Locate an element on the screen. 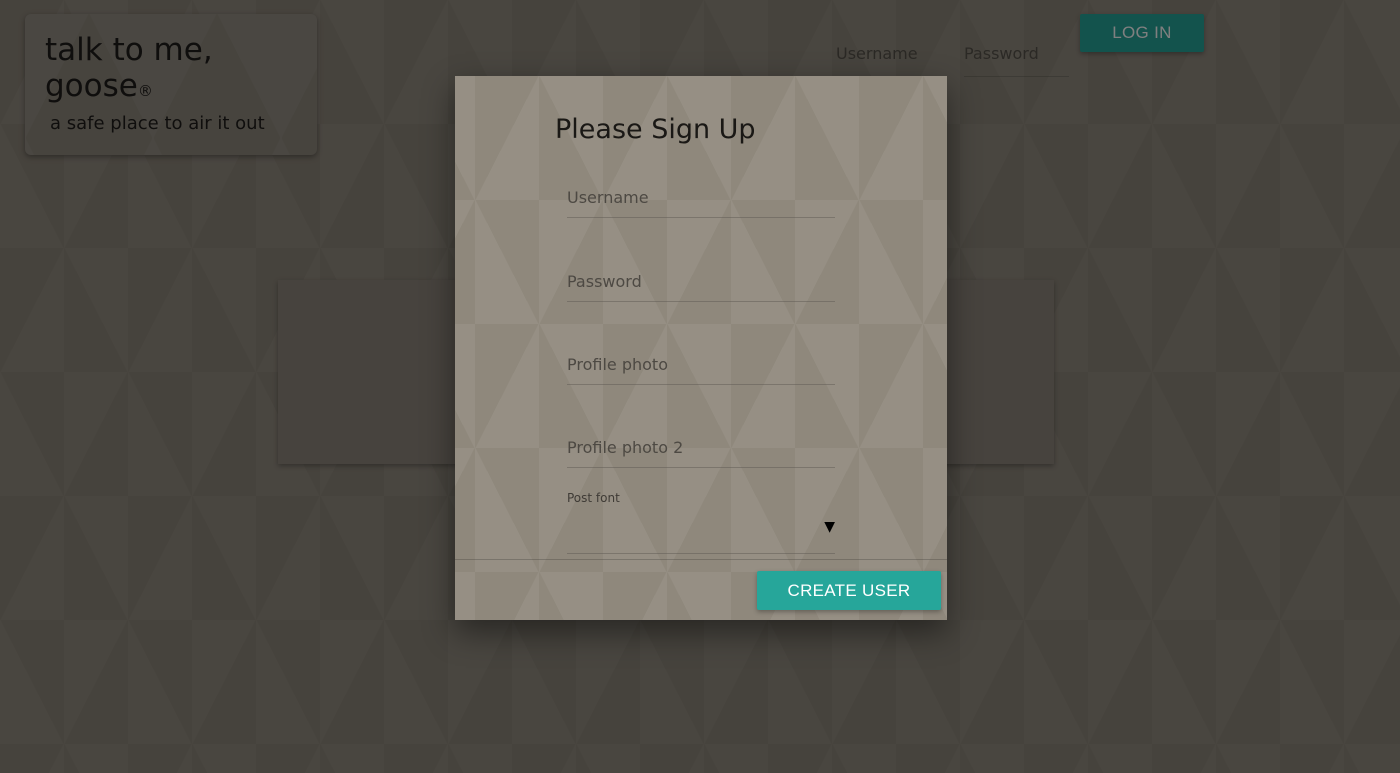 The image size is (1400, 773). signup-username-input: Username is located at coordinates (701, 201).